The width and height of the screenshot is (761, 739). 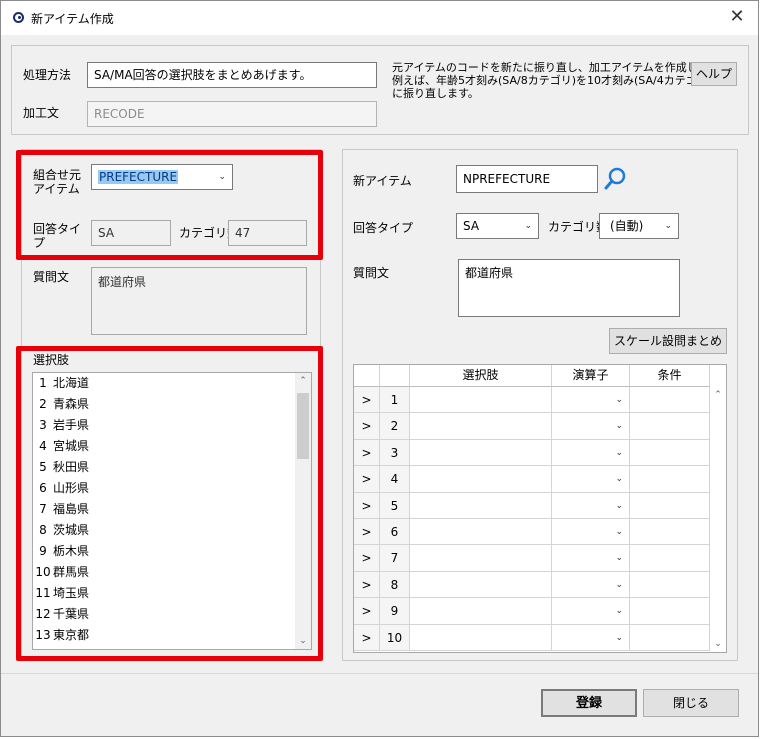 I want to click on row-number: 9, so click(x=395, y=611).